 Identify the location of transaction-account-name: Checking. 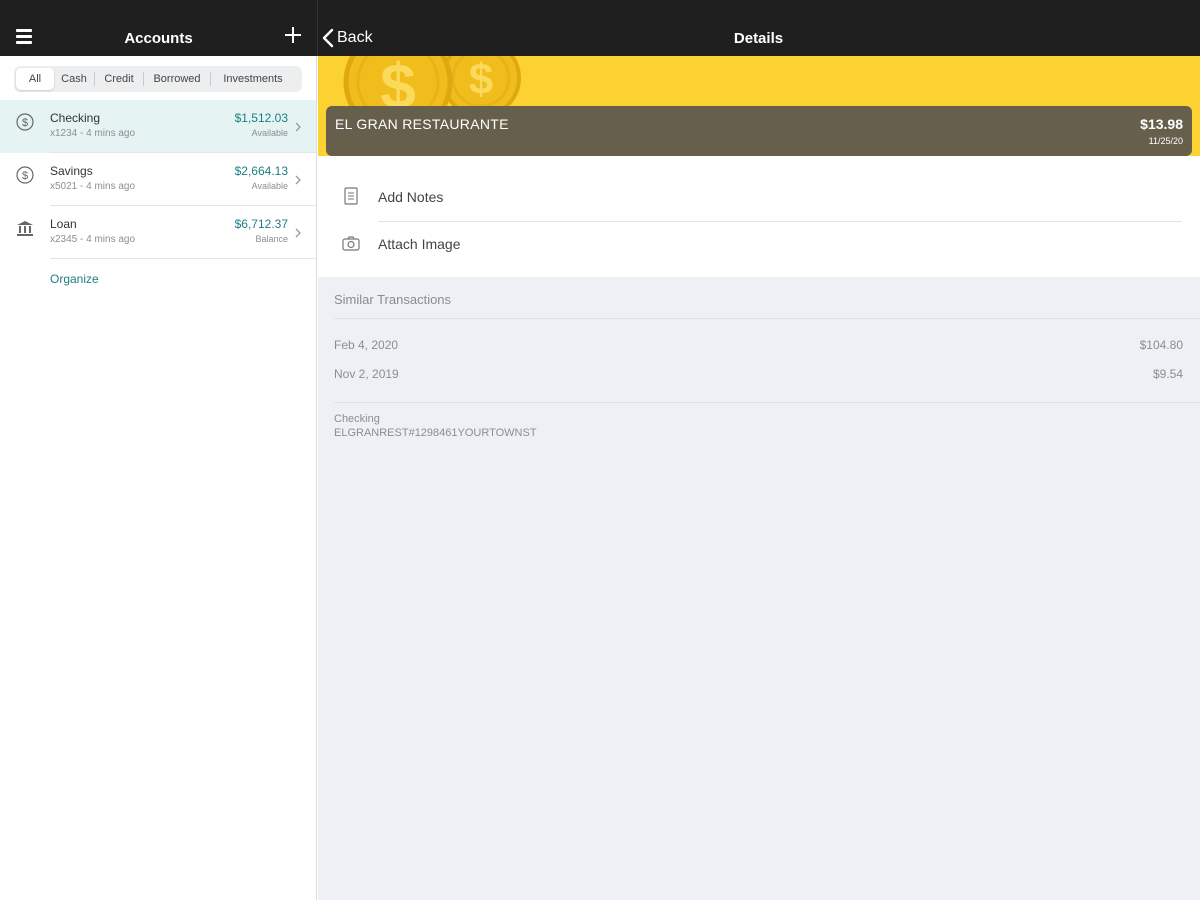
(357, 419).